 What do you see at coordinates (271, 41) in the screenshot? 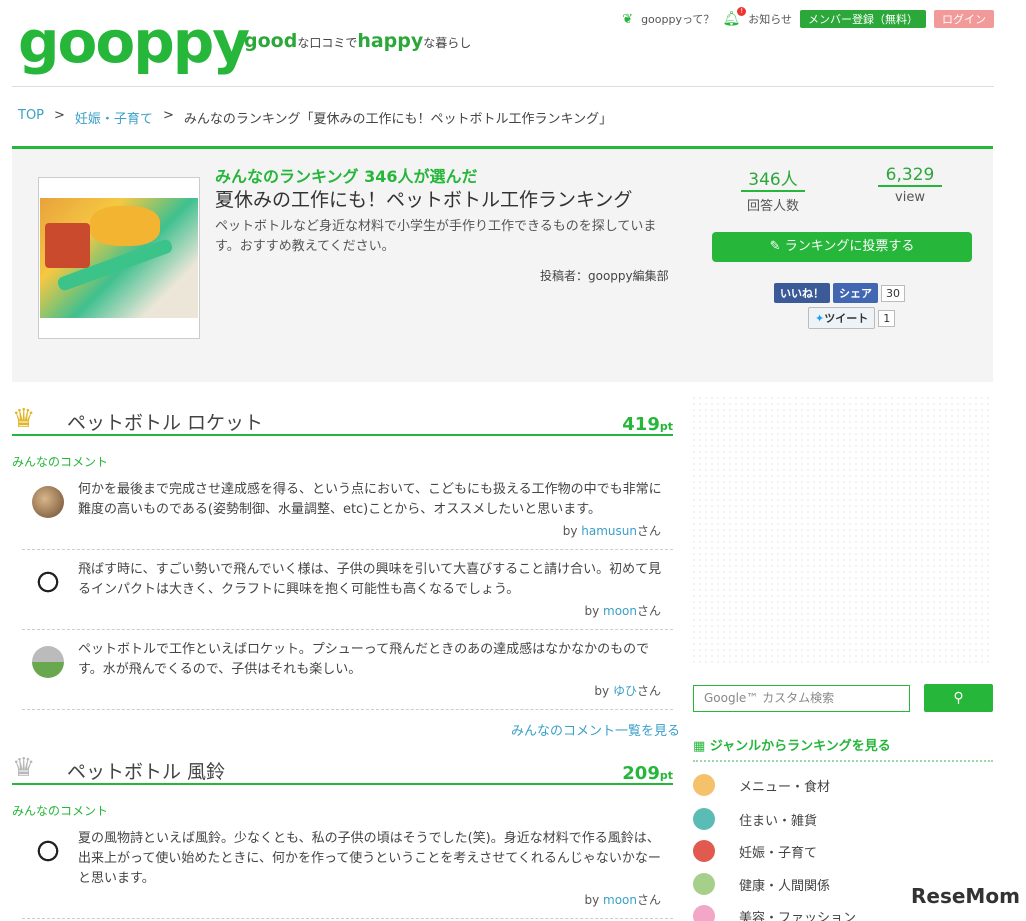
I see `tagline-good: good` at bounding box center [271, 41].